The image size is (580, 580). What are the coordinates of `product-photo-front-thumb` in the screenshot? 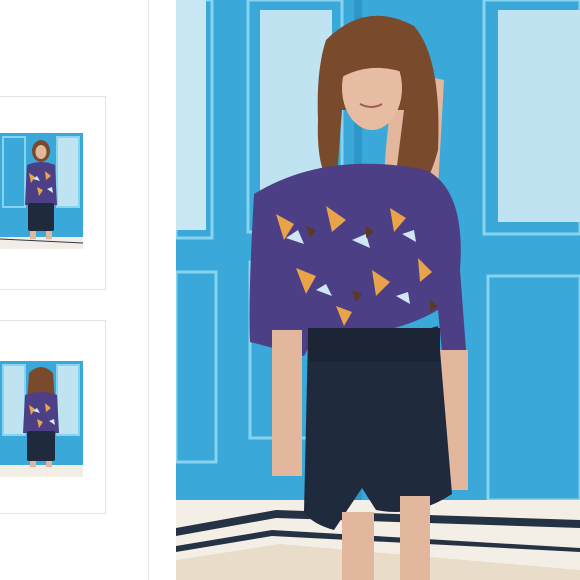 It's located at (41, 191).